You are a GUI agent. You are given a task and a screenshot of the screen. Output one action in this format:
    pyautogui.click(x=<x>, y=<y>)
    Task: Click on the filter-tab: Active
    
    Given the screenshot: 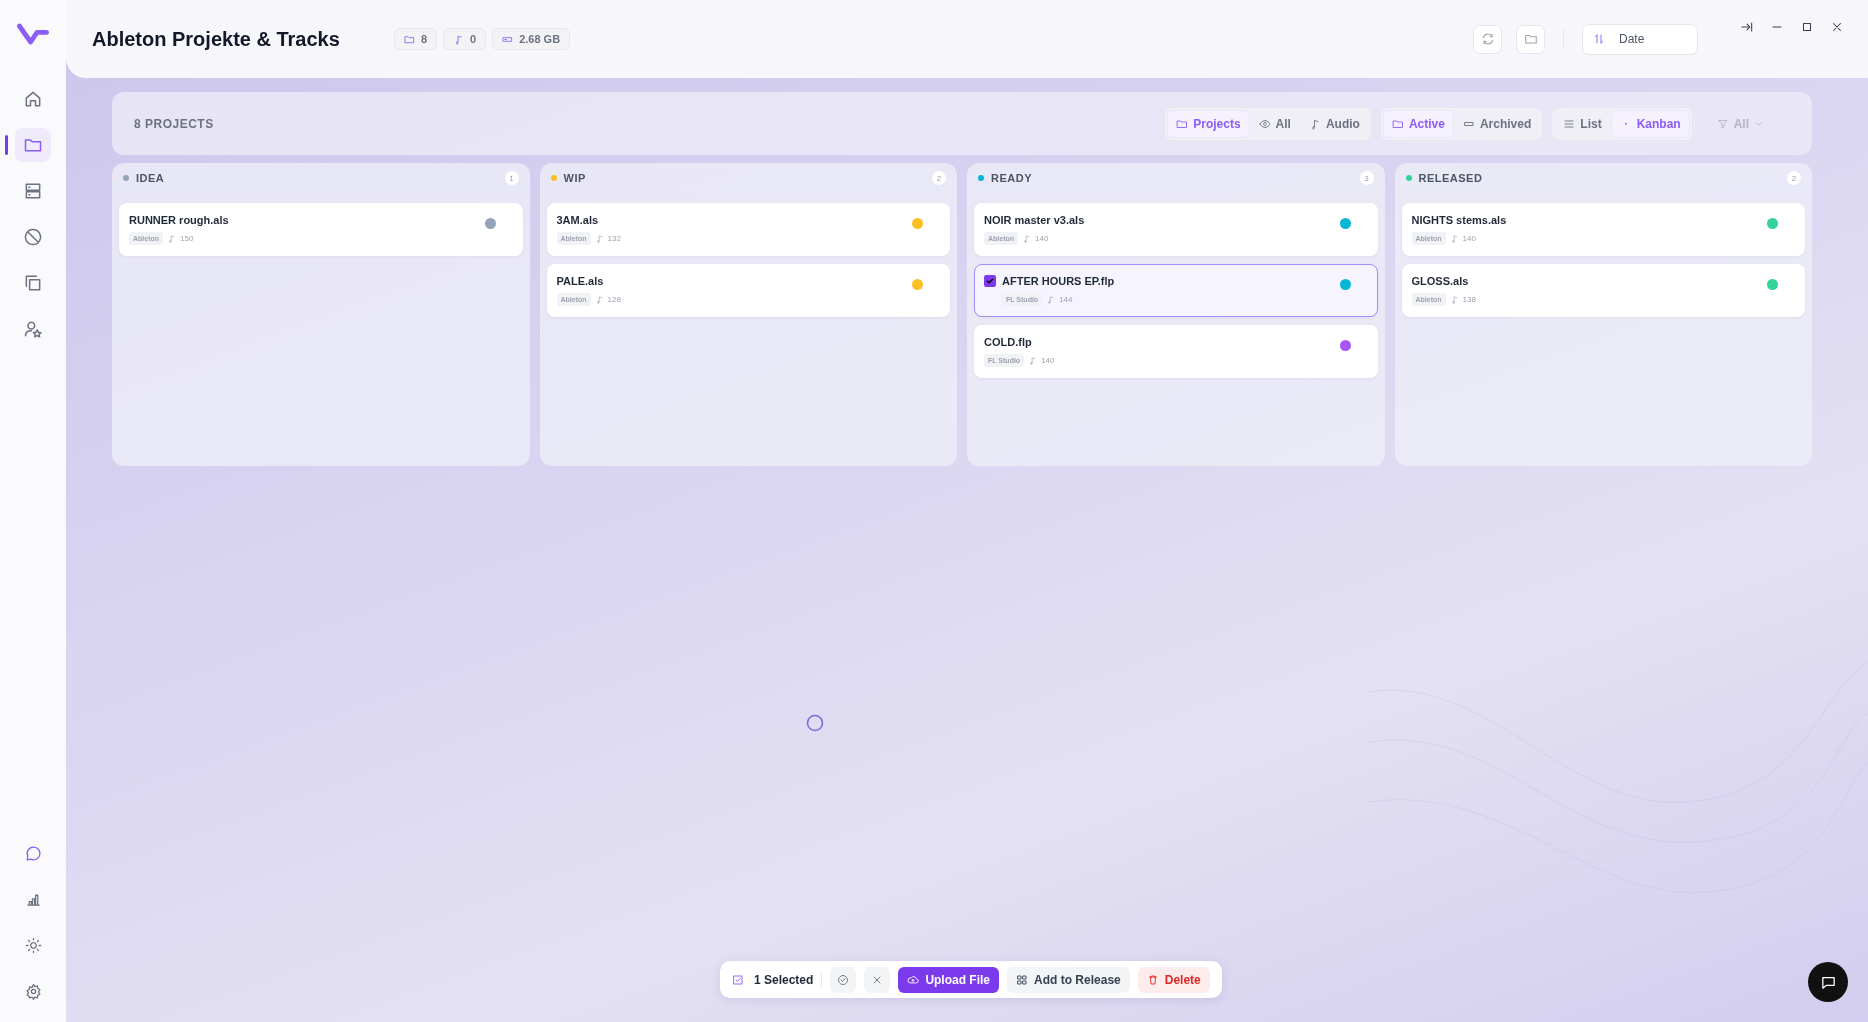 What is the action you would take?
    pyautogui.click(x=1418, y=123)
    